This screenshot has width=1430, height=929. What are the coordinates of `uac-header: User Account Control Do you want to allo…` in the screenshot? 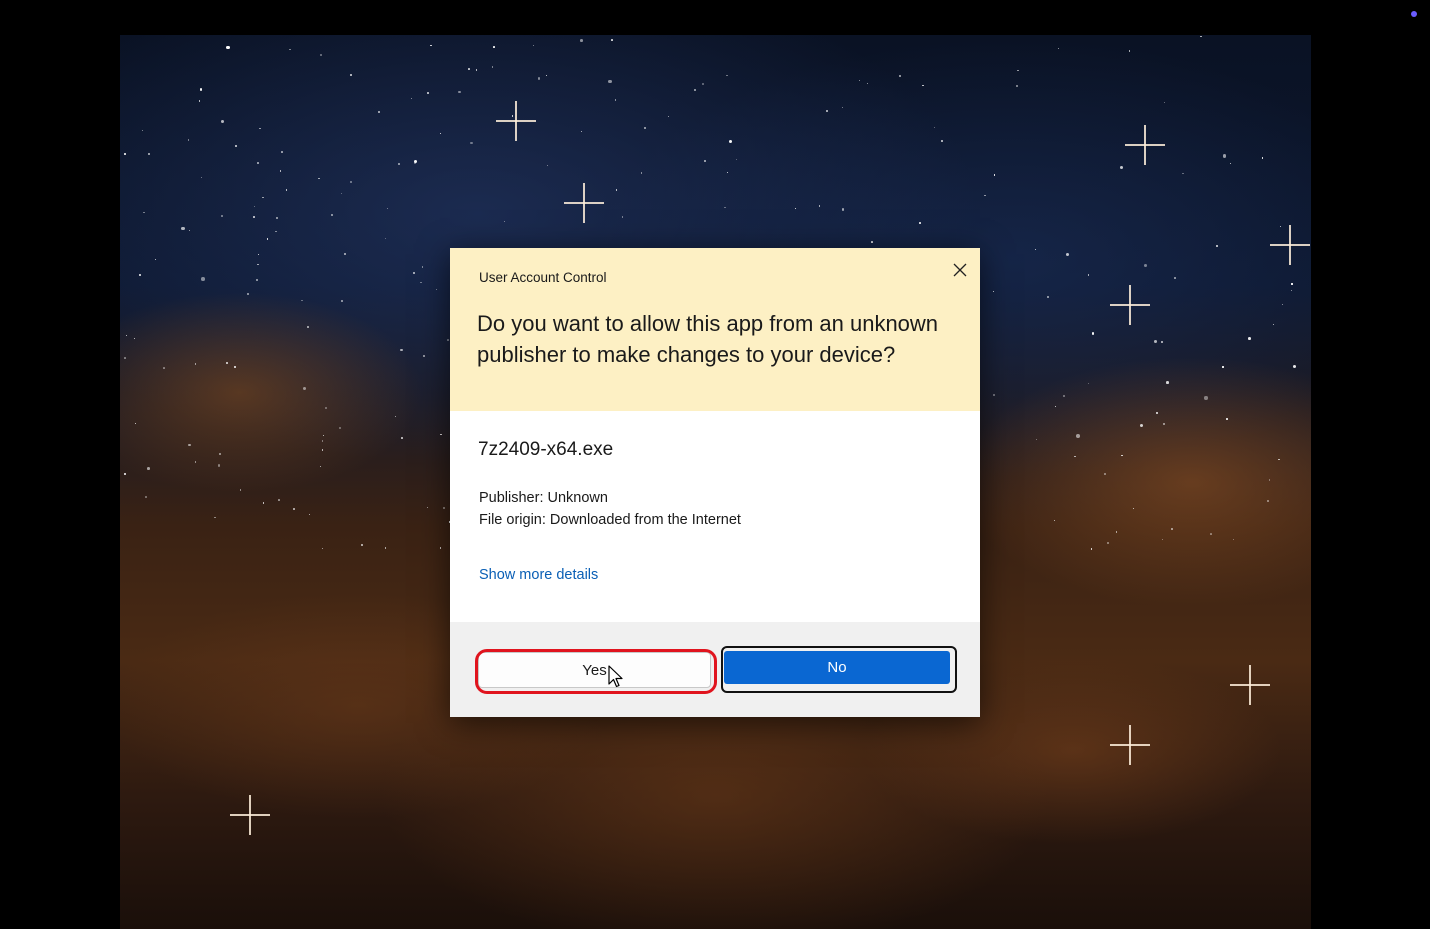 It's located at (715, 329).